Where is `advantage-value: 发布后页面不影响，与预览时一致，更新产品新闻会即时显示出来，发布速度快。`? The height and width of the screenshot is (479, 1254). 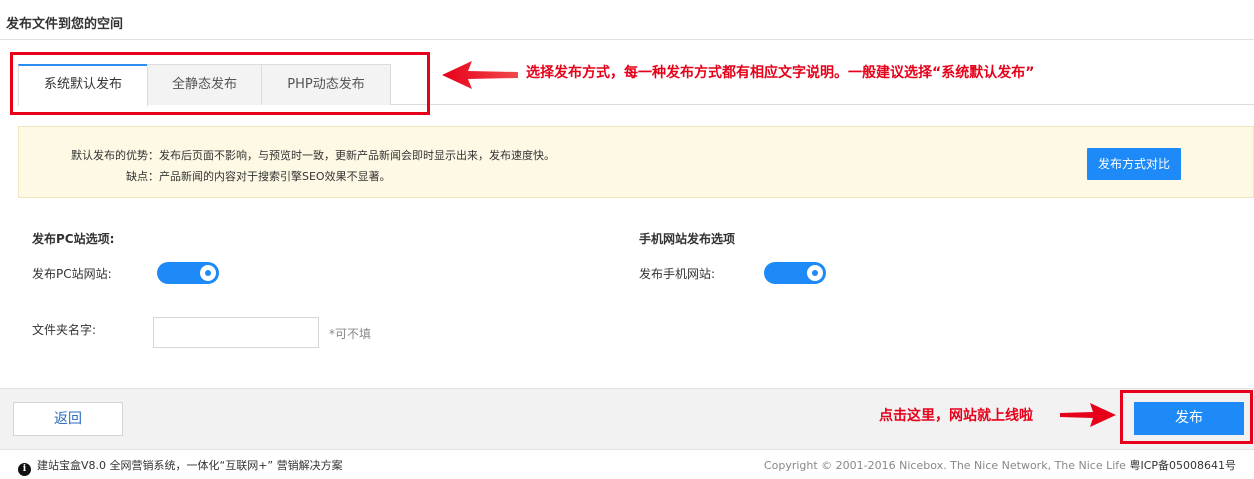
advantage-value: 发布后页面不影响，与预览时一致，更新产品新闻会即时显示出来，发布速度快。 is located at coordinates (357, 155).